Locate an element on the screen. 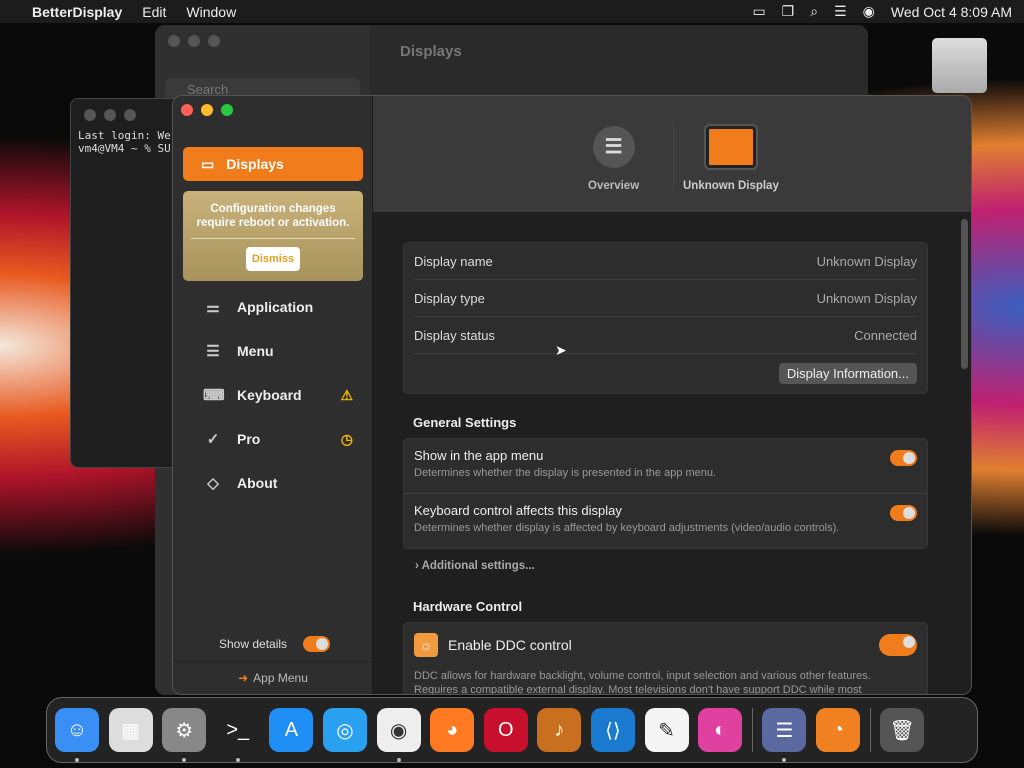 This screenshot has height=768, width=1024. dock-trash-icon: 🗑 is located at coordinates (902, 730).